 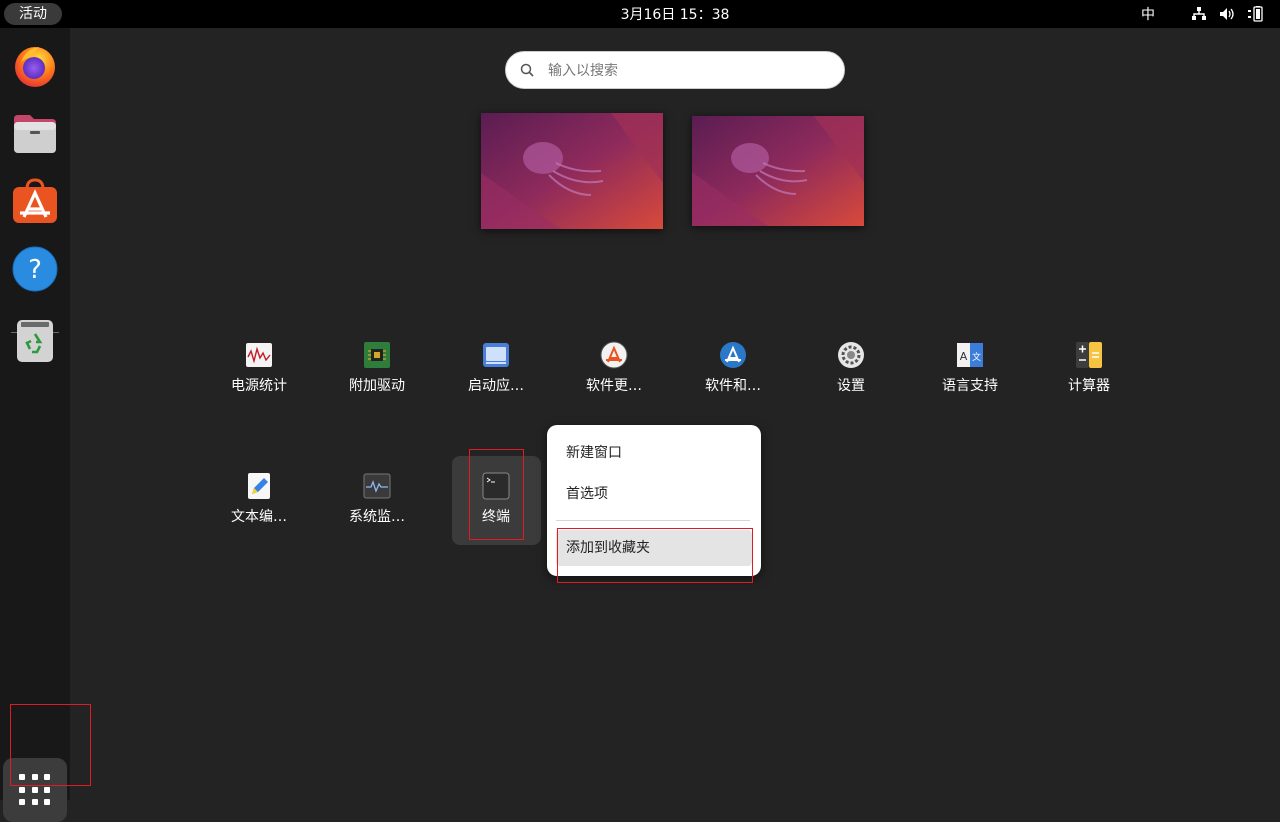 What do you see at coordinates (614, 355) in the screenshot?
I see `software-updater-icon` at bounding box center [614, 355].